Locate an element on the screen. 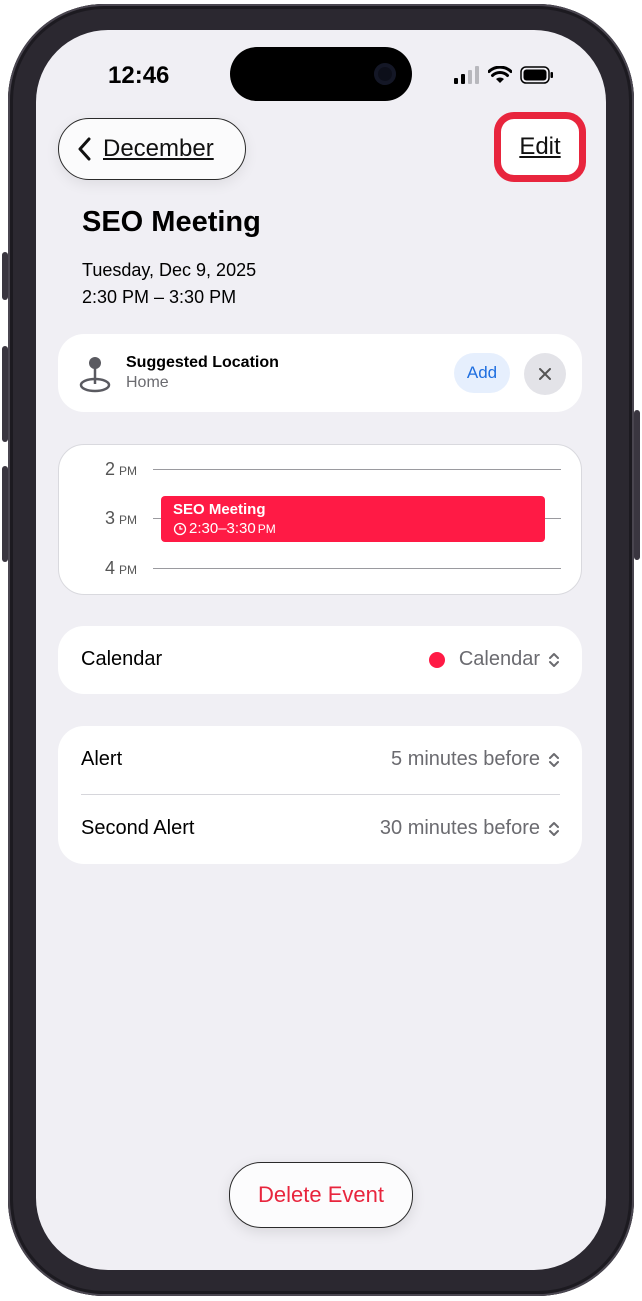 This screenshot has width=642, height=1301. location-title: Suggested Location is located at coordinates (202, 362).